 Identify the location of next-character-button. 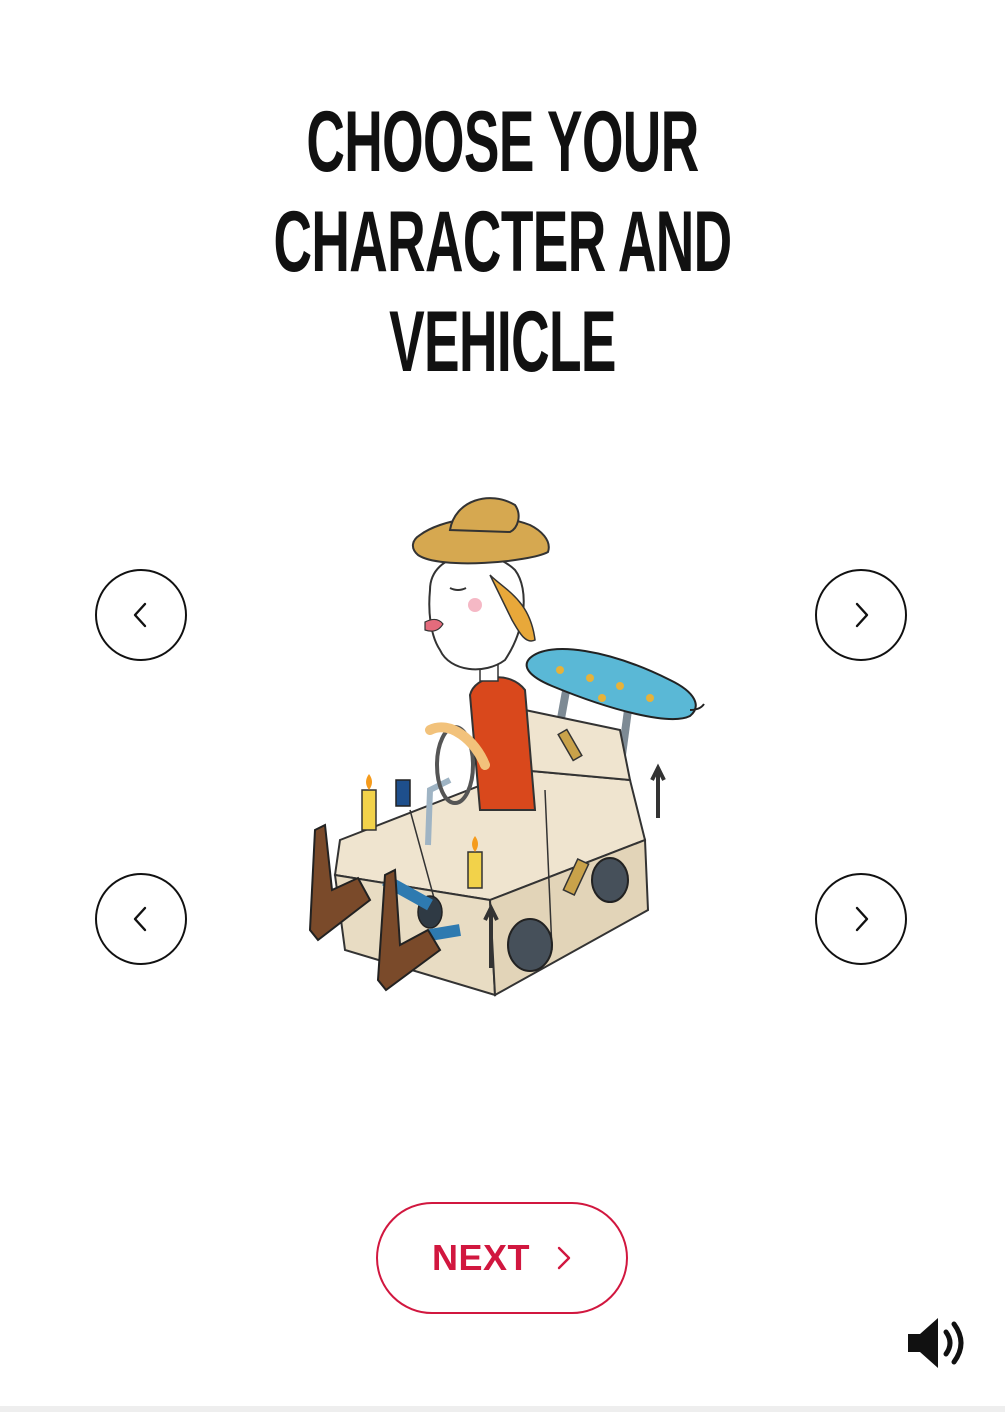
(861, 615).